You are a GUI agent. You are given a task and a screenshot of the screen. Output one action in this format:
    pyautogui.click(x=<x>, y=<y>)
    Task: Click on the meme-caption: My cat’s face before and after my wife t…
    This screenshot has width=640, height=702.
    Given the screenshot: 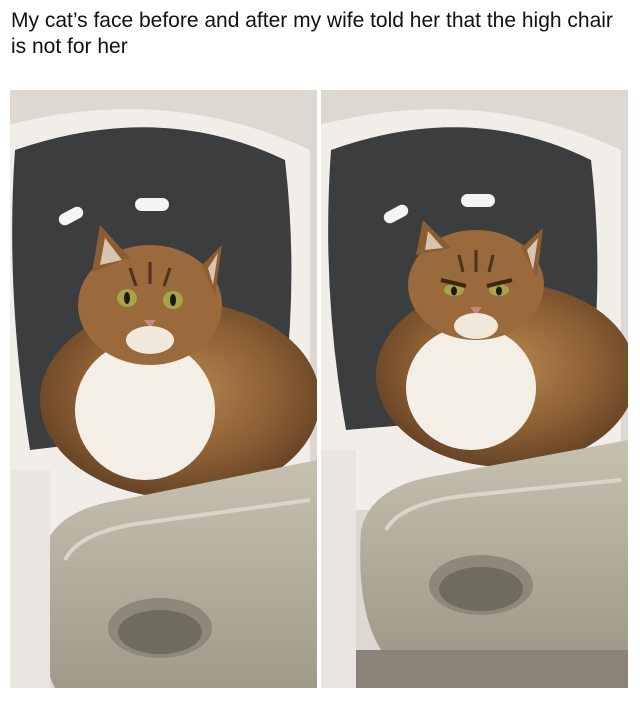 What is the action you would take?
    pyautogui.click(x=312, y=33)
    